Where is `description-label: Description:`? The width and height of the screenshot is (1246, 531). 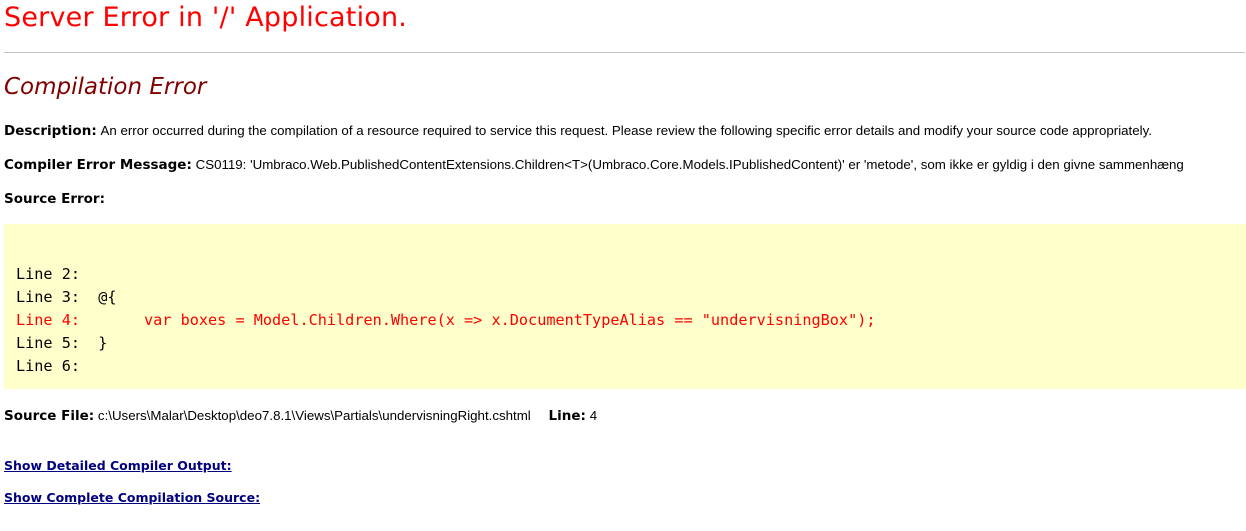 description-label: Description: is located at coordinates (50, 131).